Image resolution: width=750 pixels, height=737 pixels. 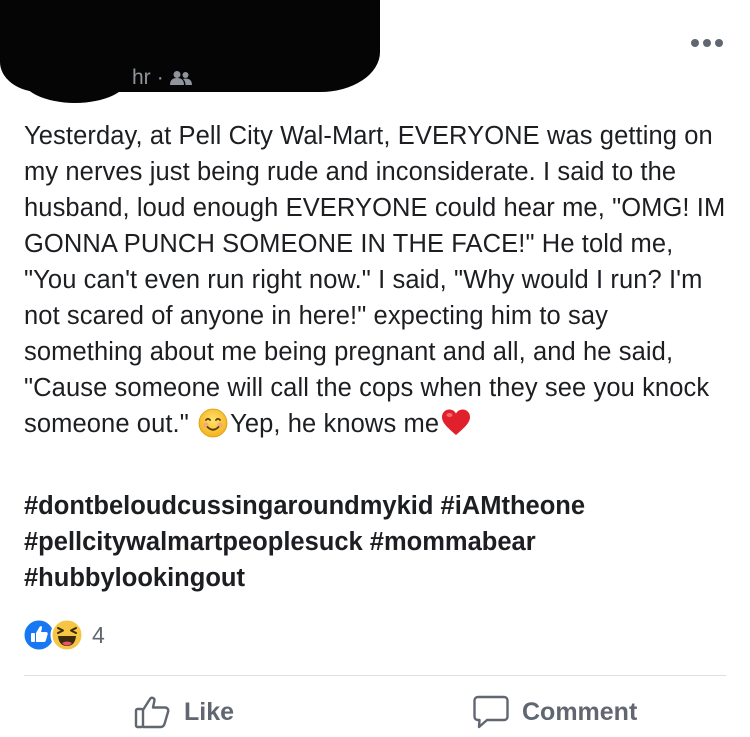 I want to click on post-header: hr ·, so click(x=375, y=55).